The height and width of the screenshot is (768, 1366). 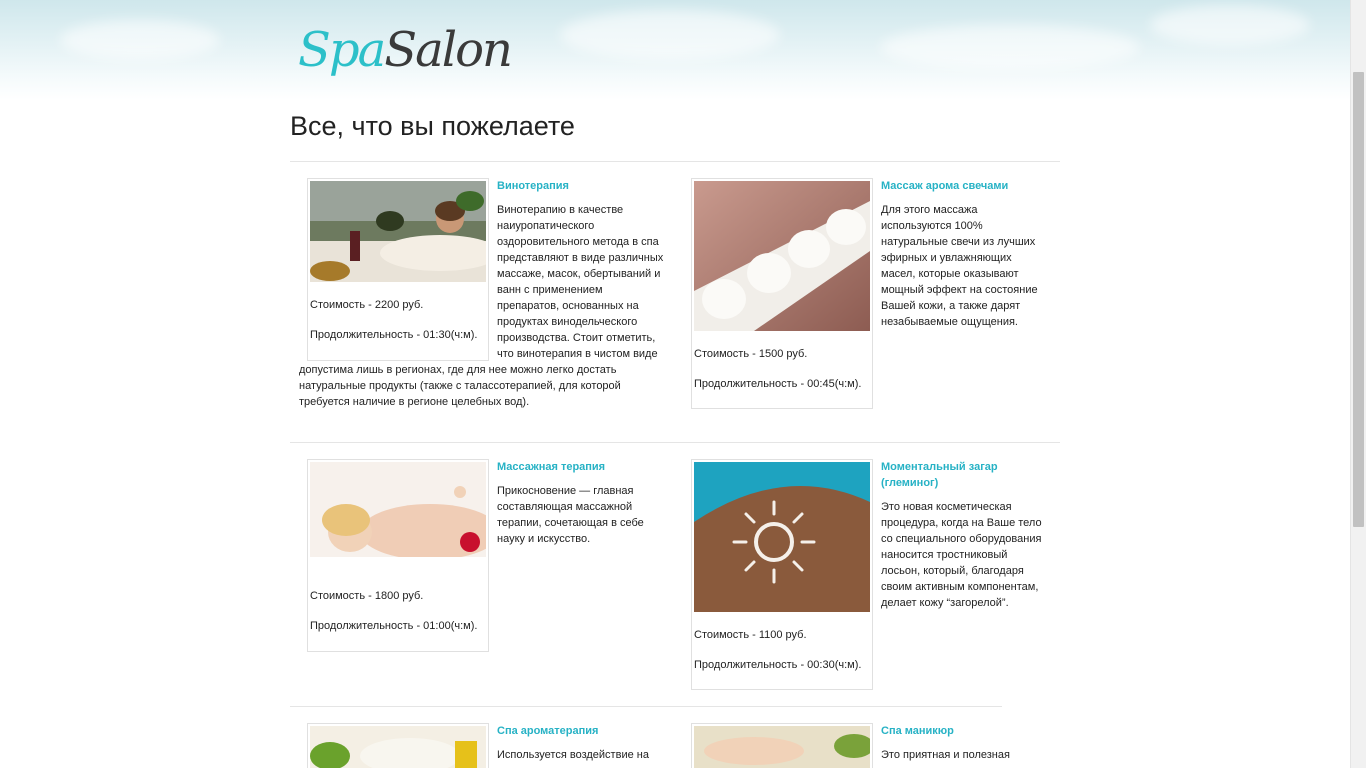 I want to click on desc-line: ванн с применением, so click(x=550, y=290).